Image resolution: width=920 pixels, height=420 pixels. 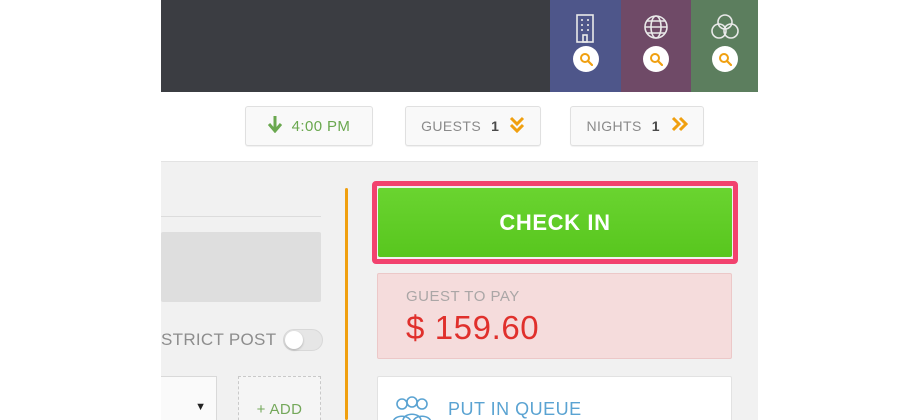 What do you see at coordinates (555, 222) in the screenshot?
I see `check-in-button: CHECK IN` at bounding box center [555, 222].